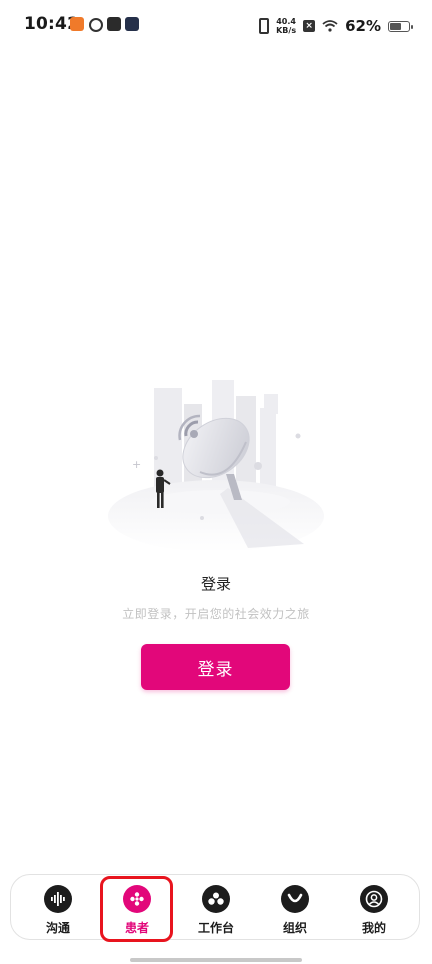 Image resolution: width=432 pixels, height=964 pixels. What do you see at coordinates (132, 24) in the screenshot?
I see `play-notification-icon` at bounding box center [132, 24].